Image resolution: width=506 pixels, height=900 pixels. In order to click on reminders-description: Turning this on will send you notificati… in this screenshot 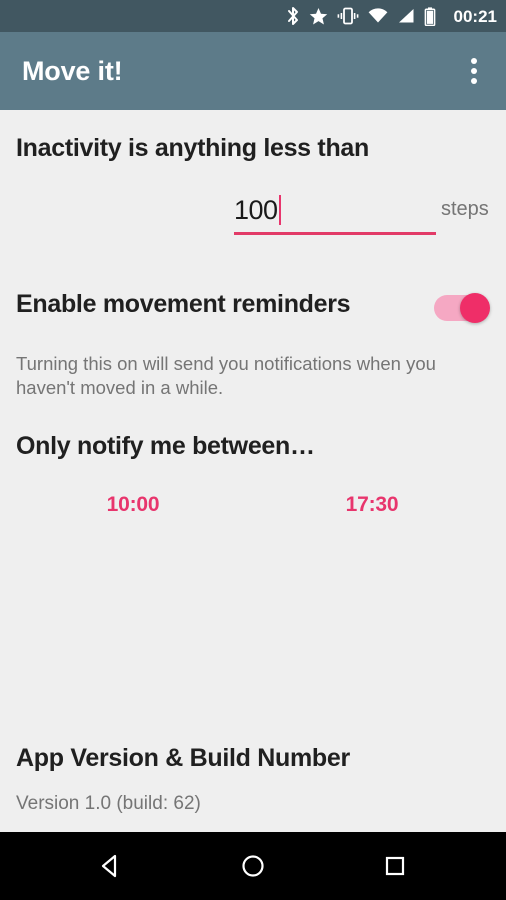, I will do `click(226, 375)`.